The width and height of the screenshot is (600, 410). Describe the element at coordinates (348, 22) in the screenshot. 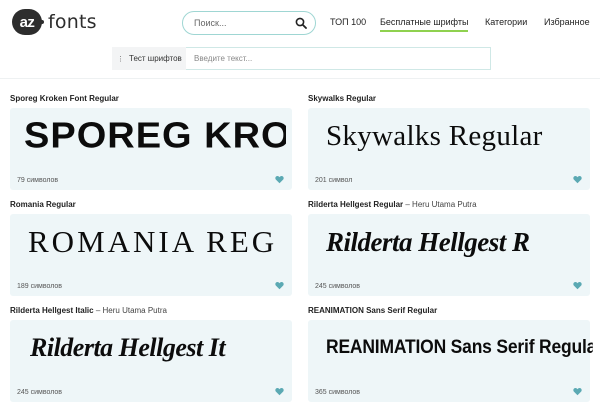

I see `nav-top-100: ТОП 100` at that location.